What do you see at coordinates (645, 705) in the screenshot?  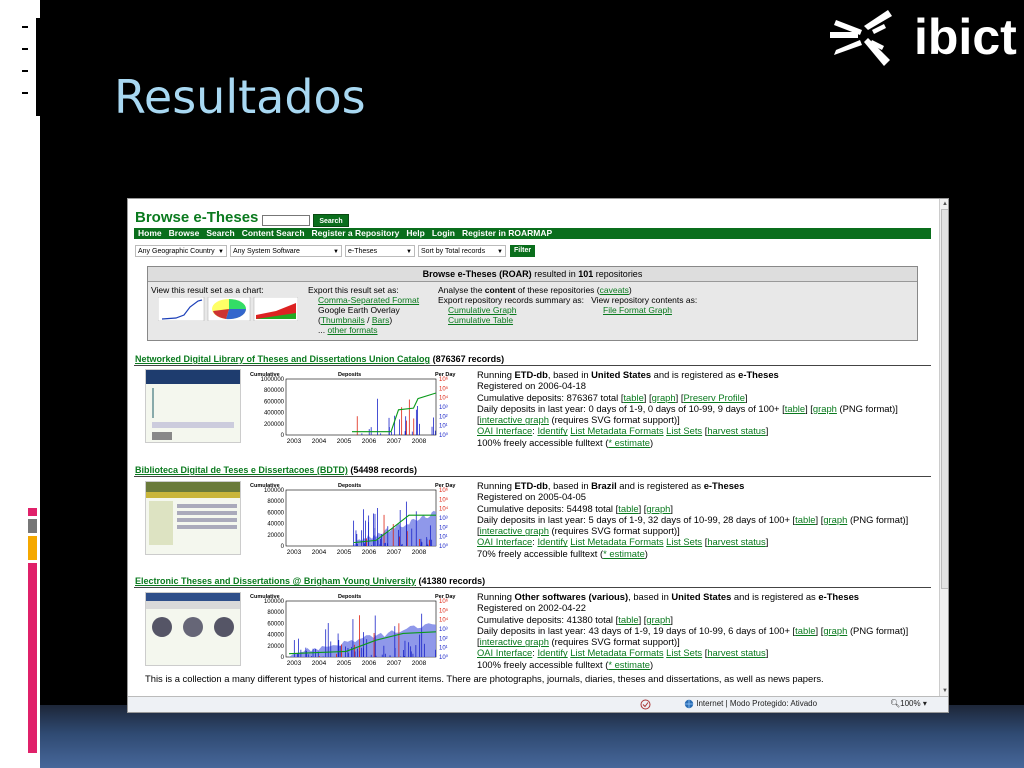 I see `security-icon` at bounding box center [645, 705].